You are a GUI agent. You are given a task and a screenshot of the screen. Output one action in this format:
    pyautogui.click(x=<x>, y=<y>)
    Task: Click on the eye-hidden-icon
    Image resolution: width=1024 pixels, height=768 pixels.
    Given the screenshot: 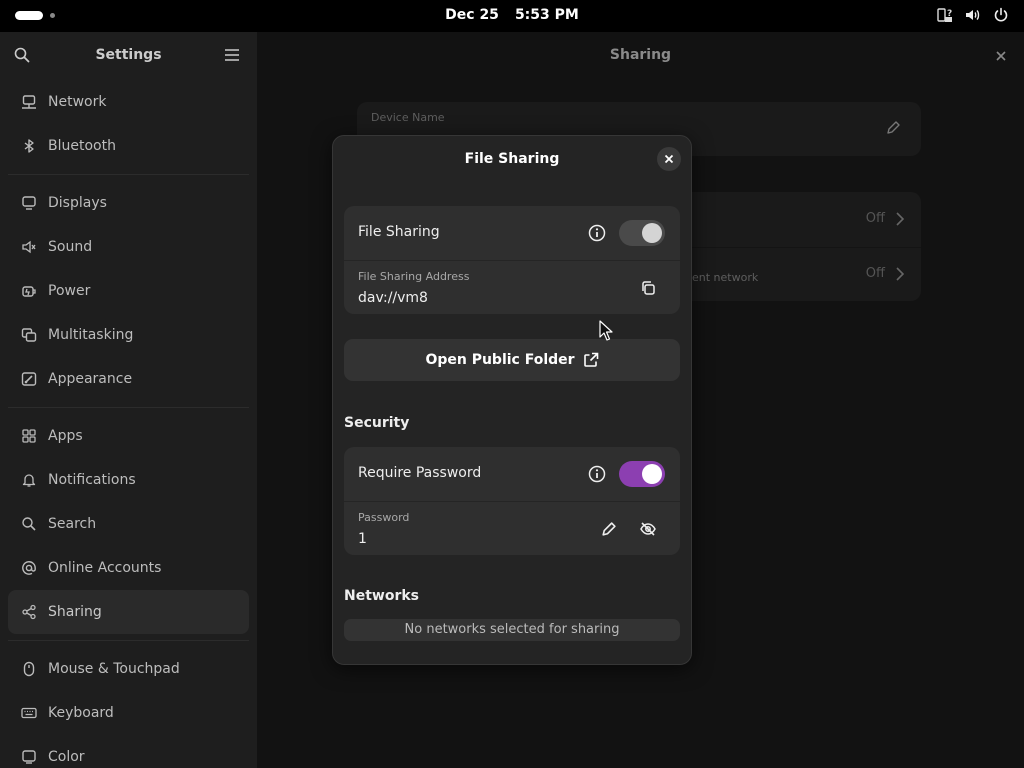 What is the action you would take?
    pyautogui.click(x=648, y=529)
    